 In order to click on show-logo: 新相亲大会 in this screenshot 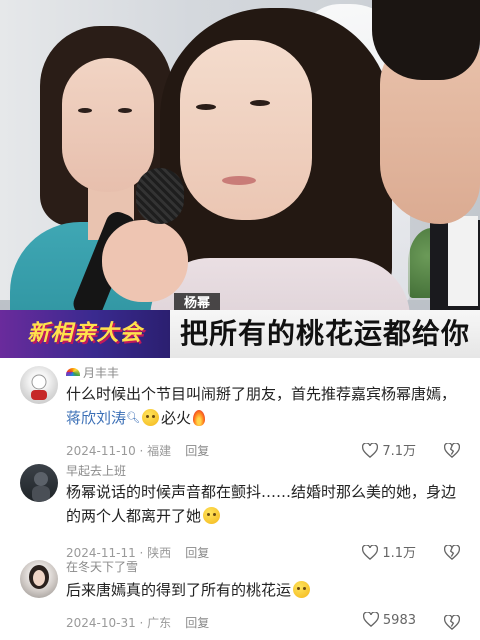, I will do `click(85, 334)`.